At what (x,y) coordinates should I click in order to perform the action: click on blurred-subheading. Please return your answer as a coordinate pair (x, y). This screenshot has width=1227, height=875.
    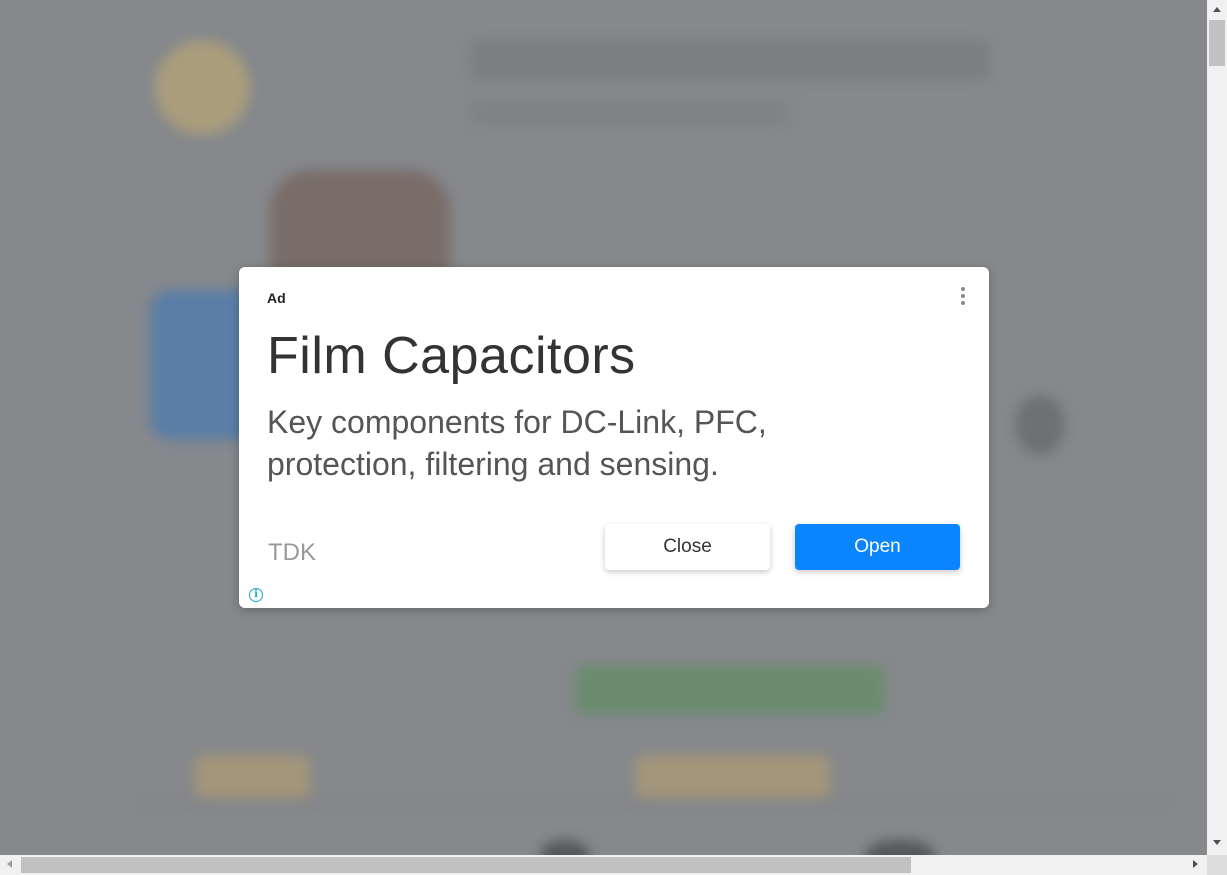
    Looking at the image, I should click on (630, 113).